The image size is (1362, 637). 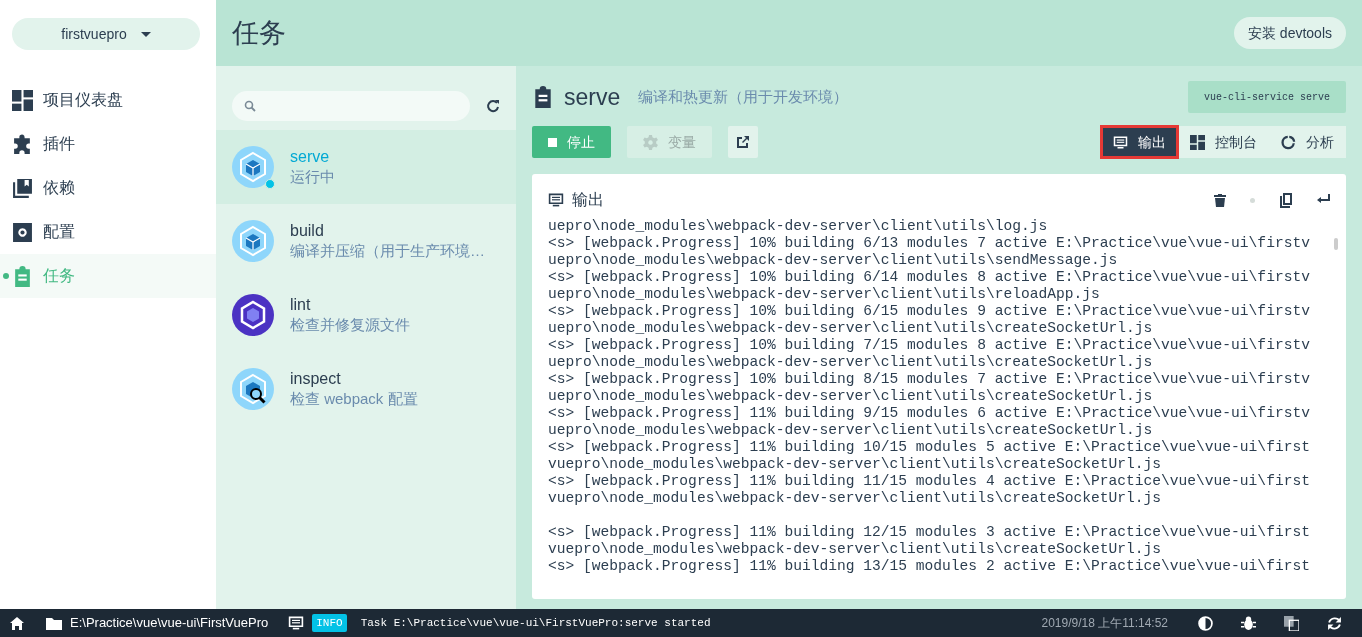 I want to click on view-tab: 控制台, so click(x=1223, y=142).